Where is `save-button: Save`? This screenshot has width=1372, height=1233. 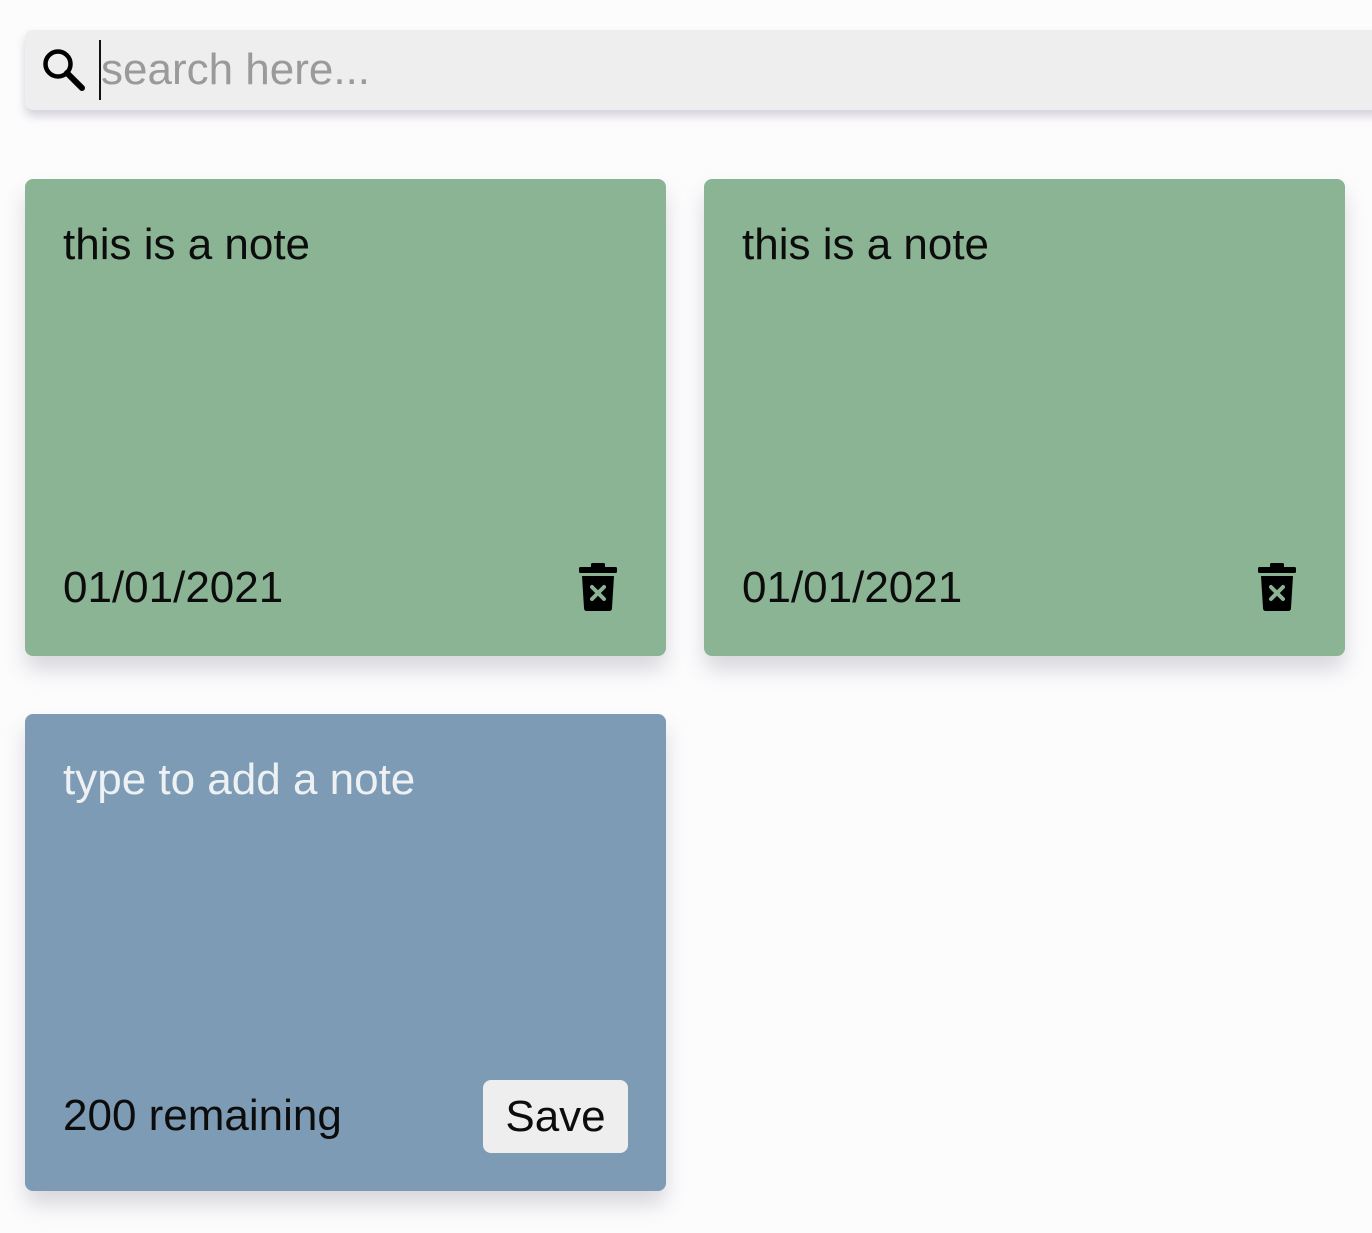 save-button: Save is located at coordinates (555, 1116).